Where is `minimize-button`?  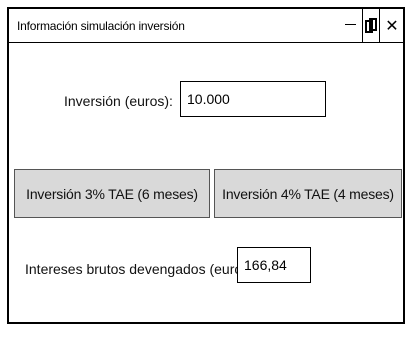
minimize-button is located at coordinates (350, 25).